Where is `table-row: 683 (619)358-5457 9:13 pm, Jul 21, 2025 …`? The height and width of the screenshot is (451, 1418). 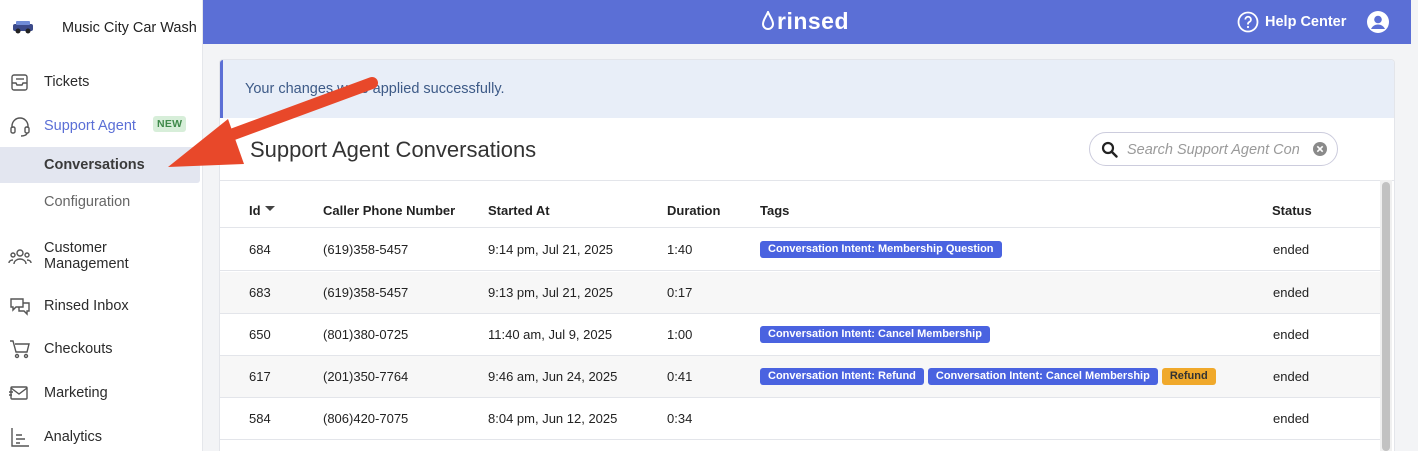
table-row: 683 (619)358-5457 9:13 pm, Jul 21, 2025 … is located at coordinates (800, 293).